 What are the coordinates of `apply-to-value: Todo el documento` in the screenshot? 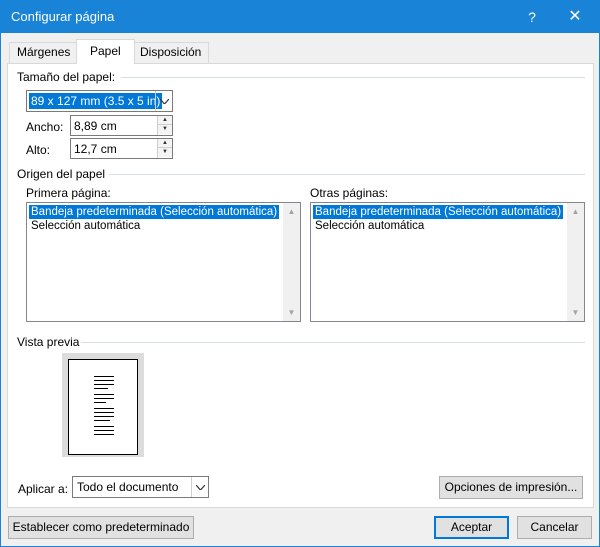 It's located at (128, 487).